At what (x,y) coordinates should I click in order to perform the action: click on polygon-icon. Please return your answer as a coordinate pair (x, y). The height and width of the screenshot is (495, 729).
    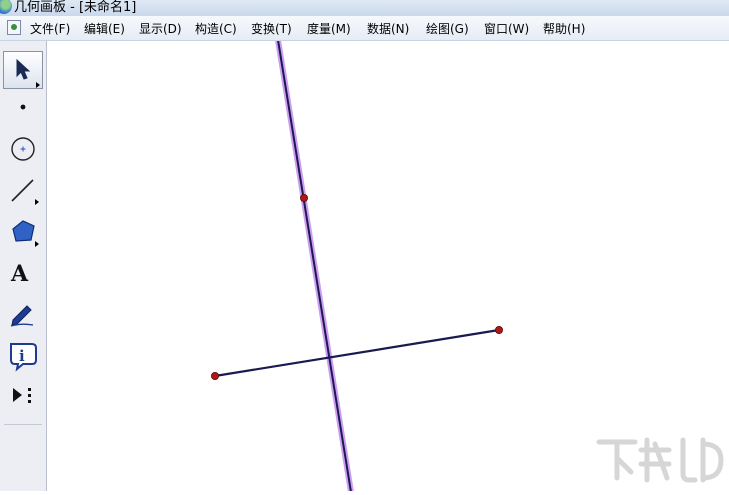
    Looking at the image, I should click on (25, 233).